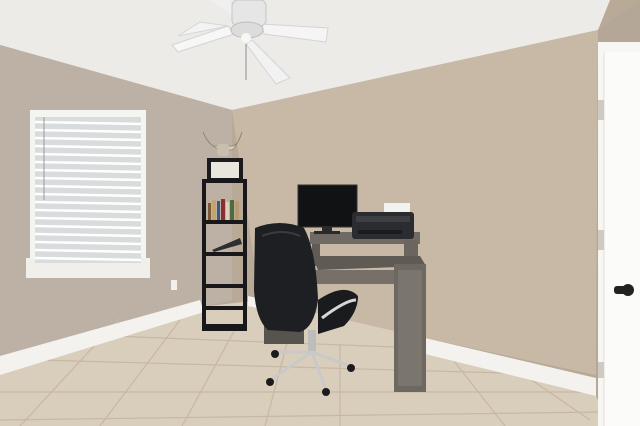 The image size is (640, 426). What do you see at coordinates (327, 209) in the screenshot?
I see `computer-monitor` at bounding box center [327, 209].